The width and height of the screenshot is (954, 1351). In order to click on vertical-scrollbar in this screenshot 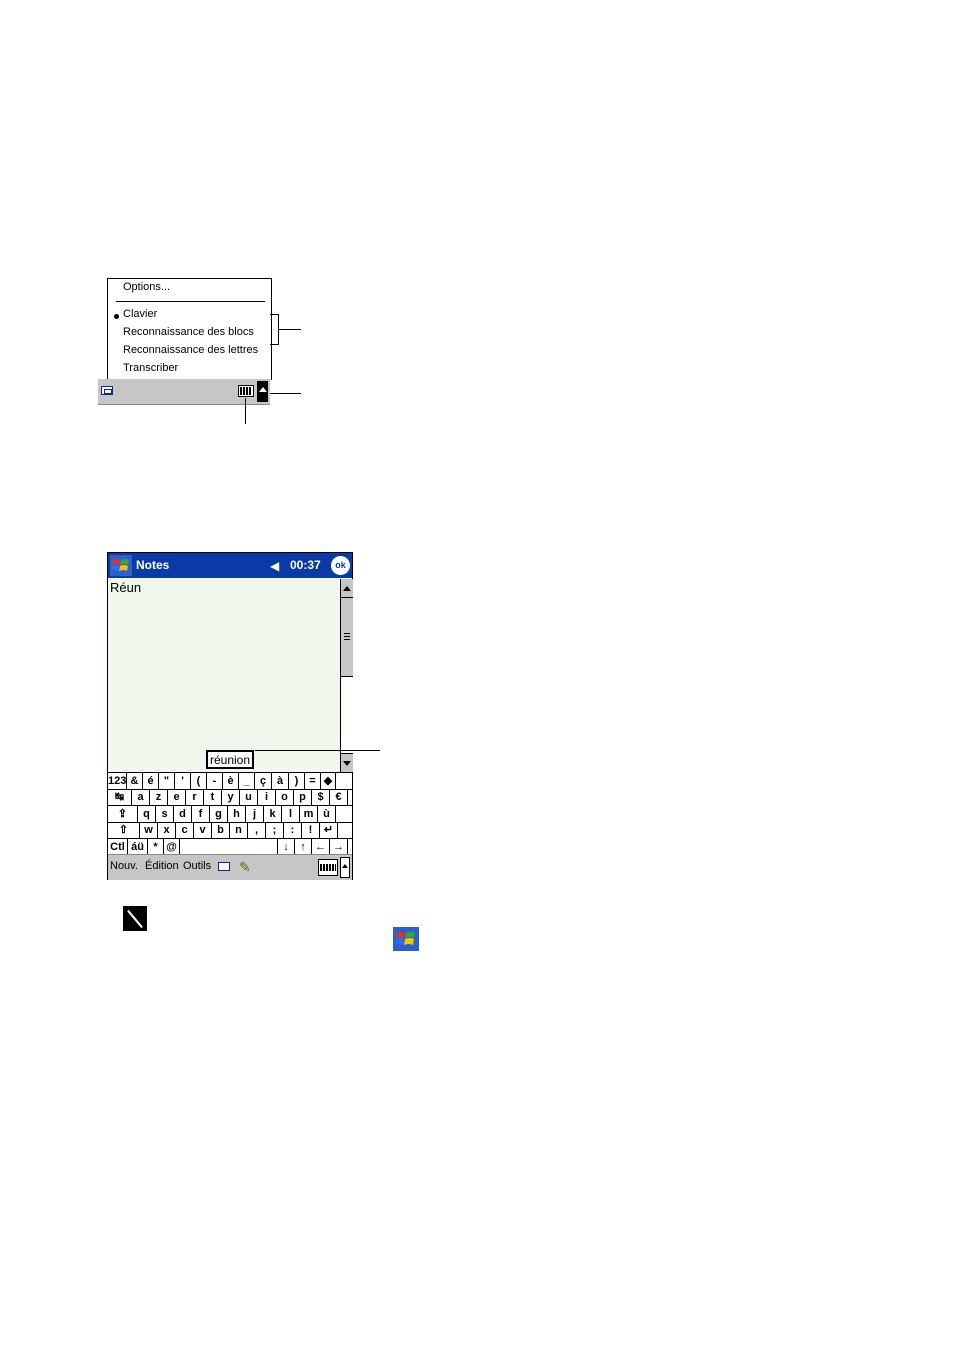, I will do `click(346, 675)`.